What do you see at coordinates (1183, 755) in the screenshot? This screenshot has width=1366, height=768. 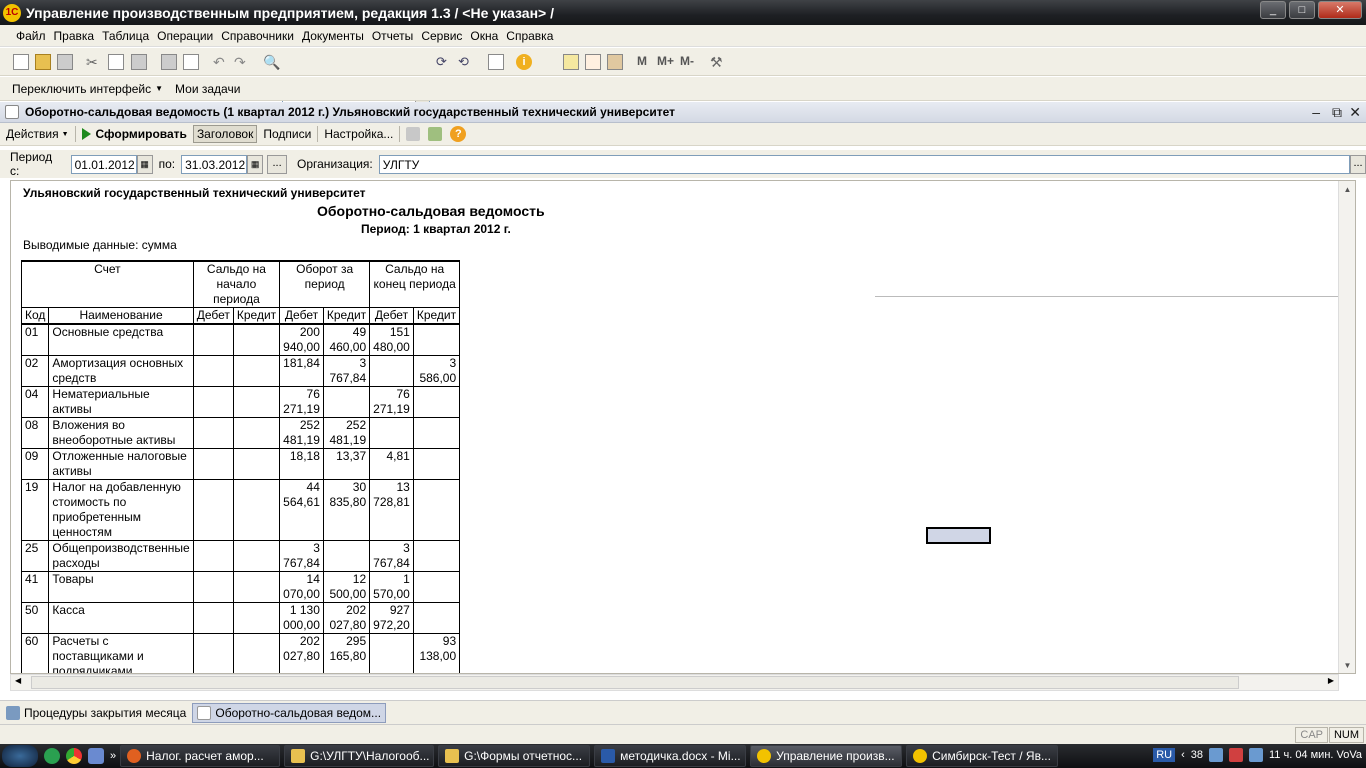 I see `tray-expand-icon: ‹` at bounding box center [1183, 755].